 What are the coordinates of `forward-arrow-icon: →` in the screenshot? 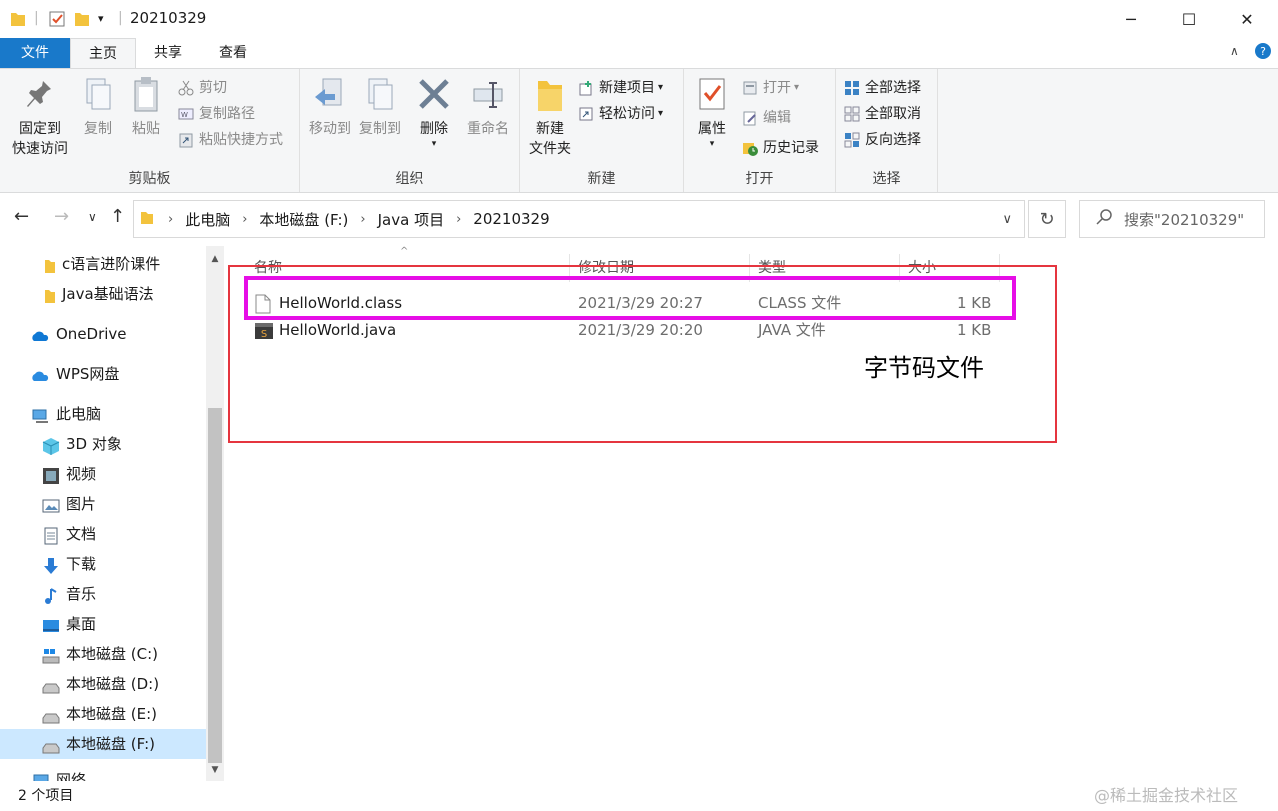 It's located at (61, 216).